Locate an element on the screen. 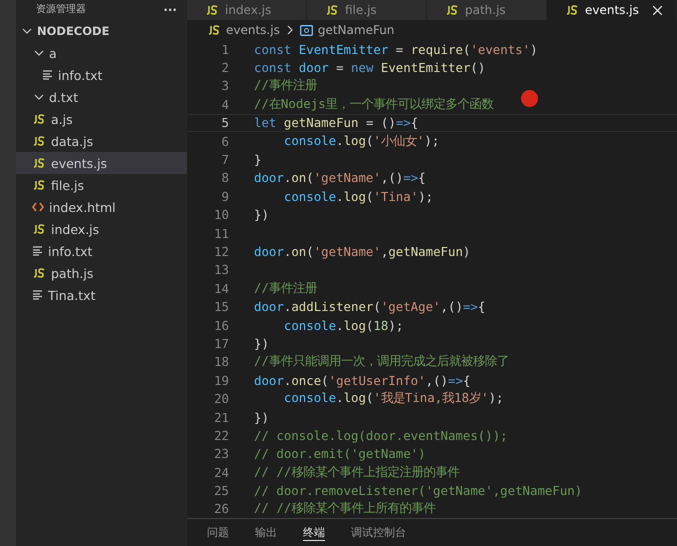 The image size is (677, 546). line-number: 13 is located at coordinates (221, 270).